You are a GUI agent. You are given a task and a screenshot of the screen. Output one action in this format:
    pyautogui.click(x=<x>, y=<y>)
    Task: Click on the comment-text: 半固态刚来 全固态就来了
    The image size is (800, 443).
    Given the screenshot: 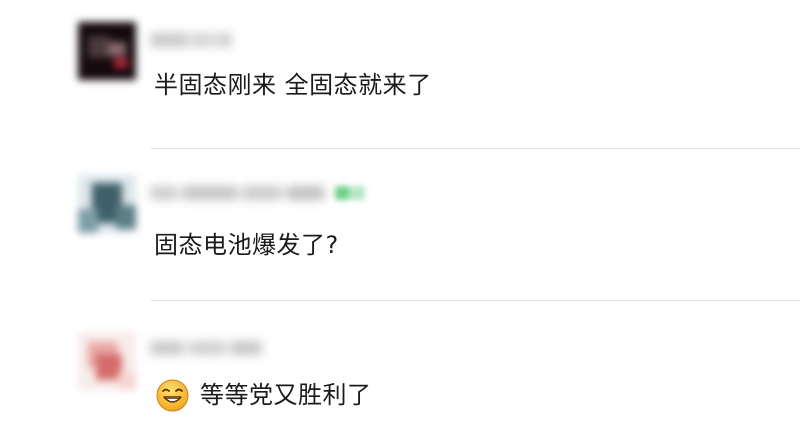 What is the action you would take?
    pyautogui.click(x=293, y=85)
    